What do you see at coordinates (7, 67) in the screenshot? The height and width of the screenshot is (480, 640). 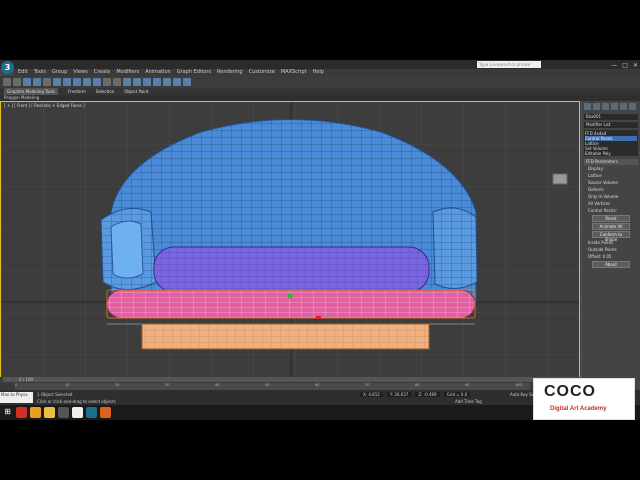 I see `app-logo-icon: 3` at bounding box center [7, 67].